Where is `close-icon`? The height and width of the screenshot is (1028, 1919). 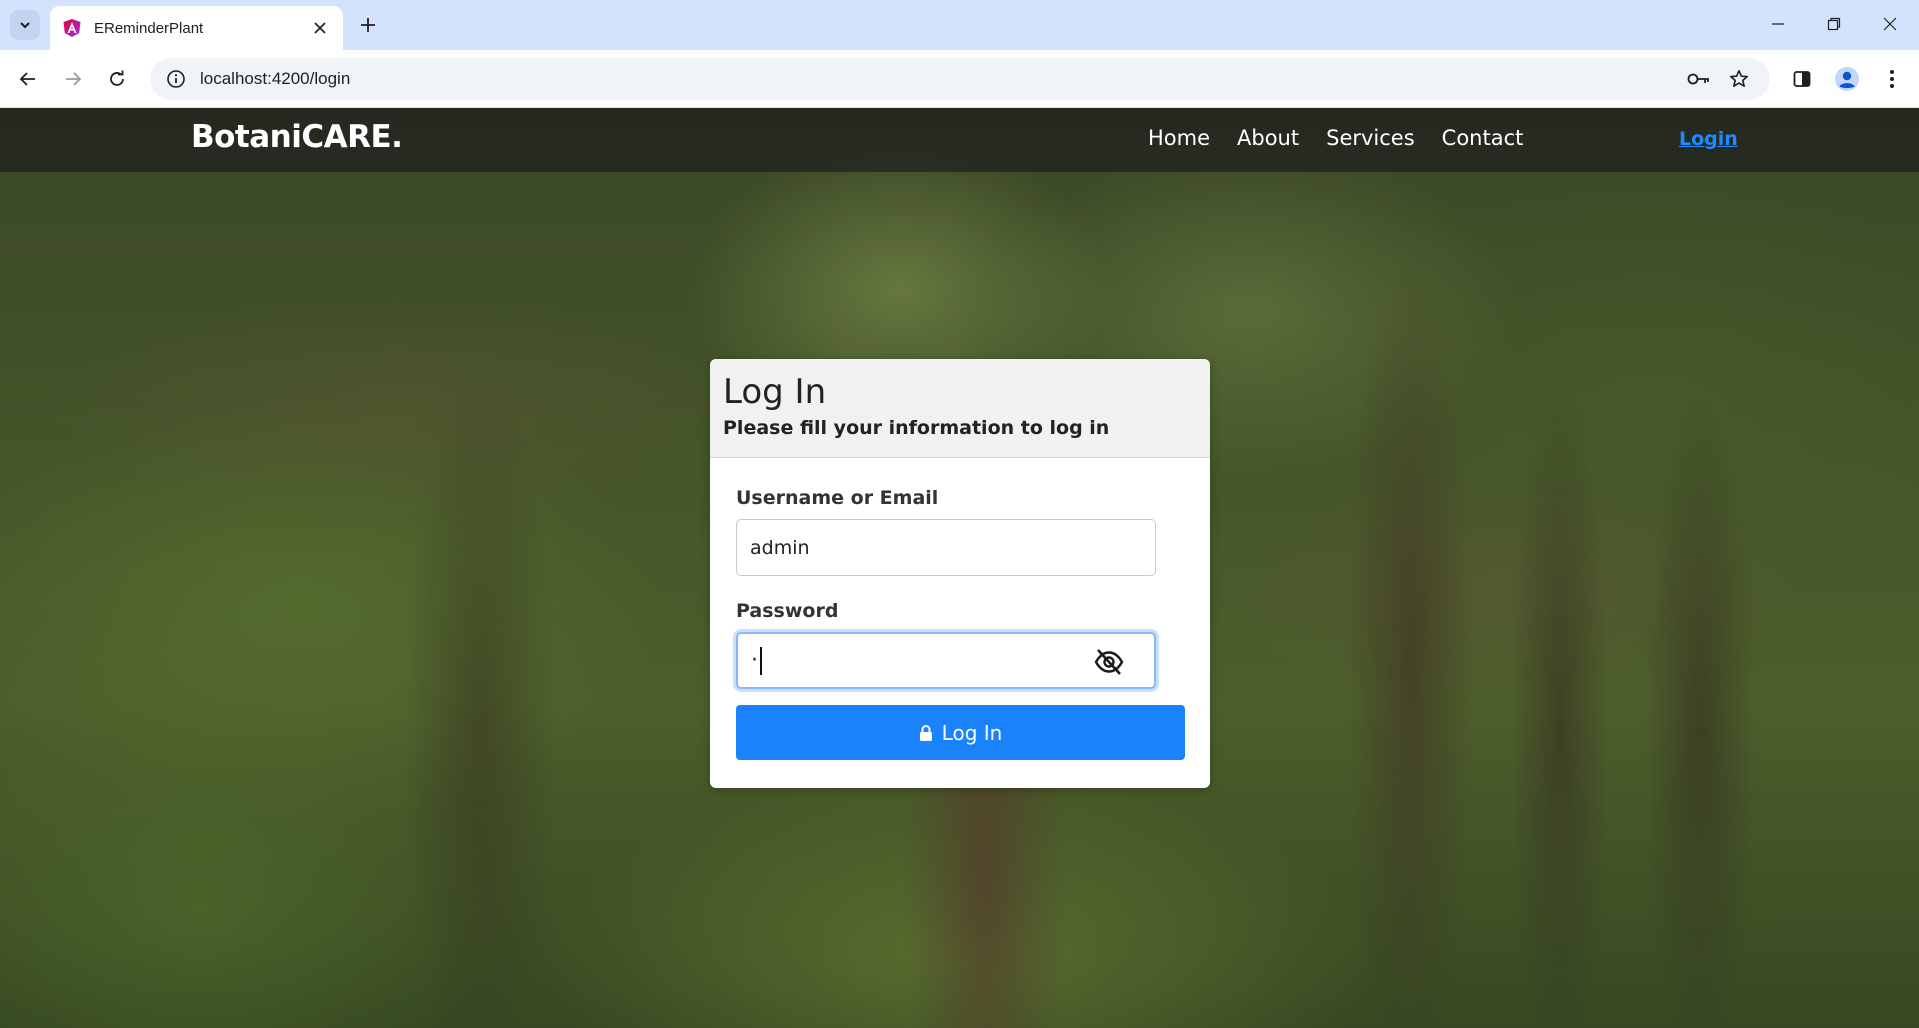
close-icon is located at coordinates (320, 28).